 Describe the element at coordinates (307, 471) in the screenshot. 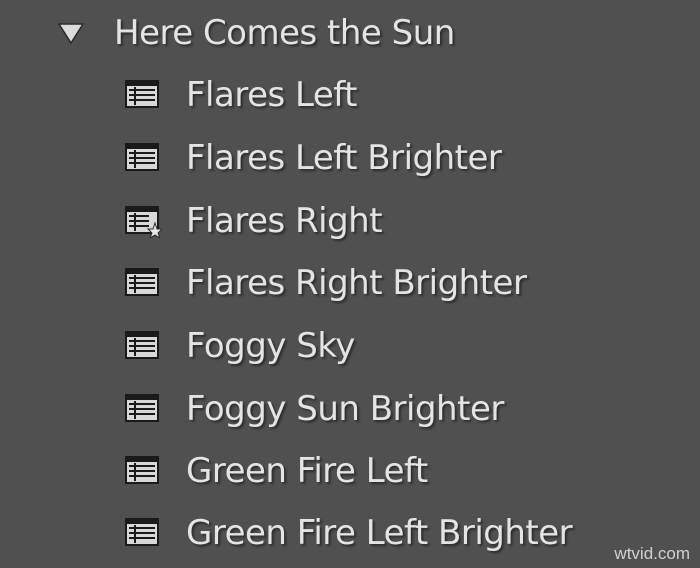

I see `preset-label: Green Fire Left` at that location.